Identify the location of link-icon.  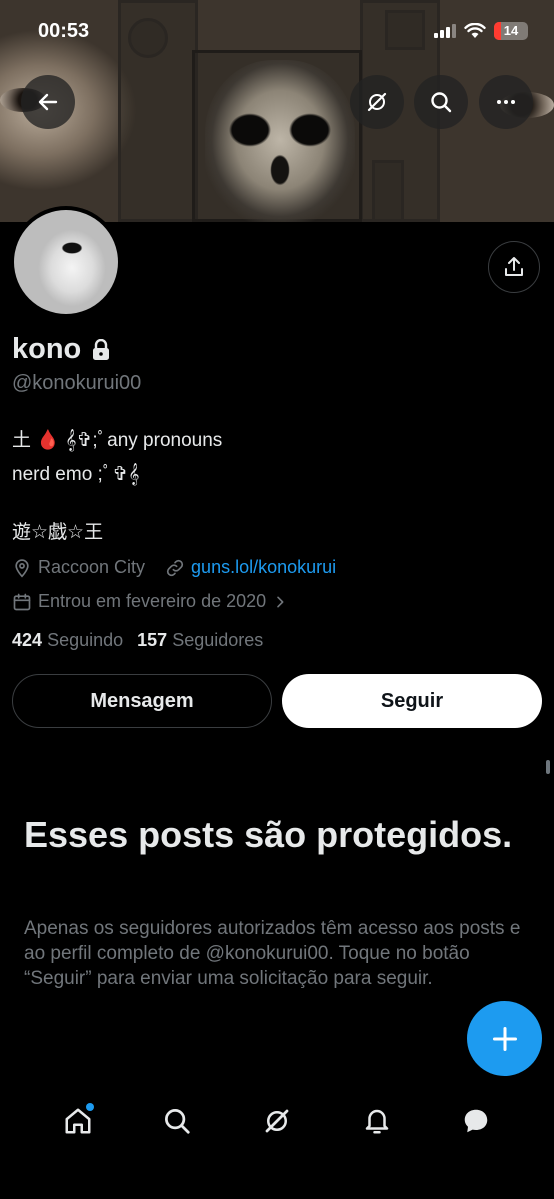
(175, 567).